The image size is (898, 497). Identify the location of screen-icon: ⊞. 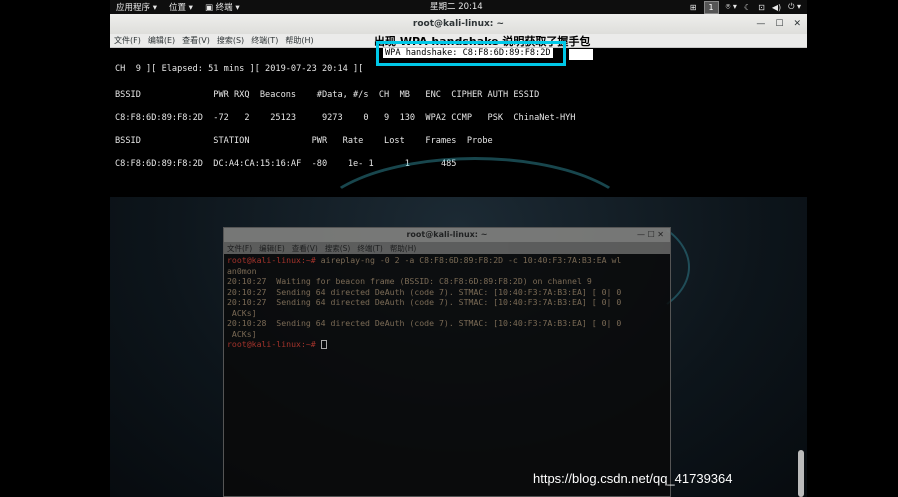
(693, 7).